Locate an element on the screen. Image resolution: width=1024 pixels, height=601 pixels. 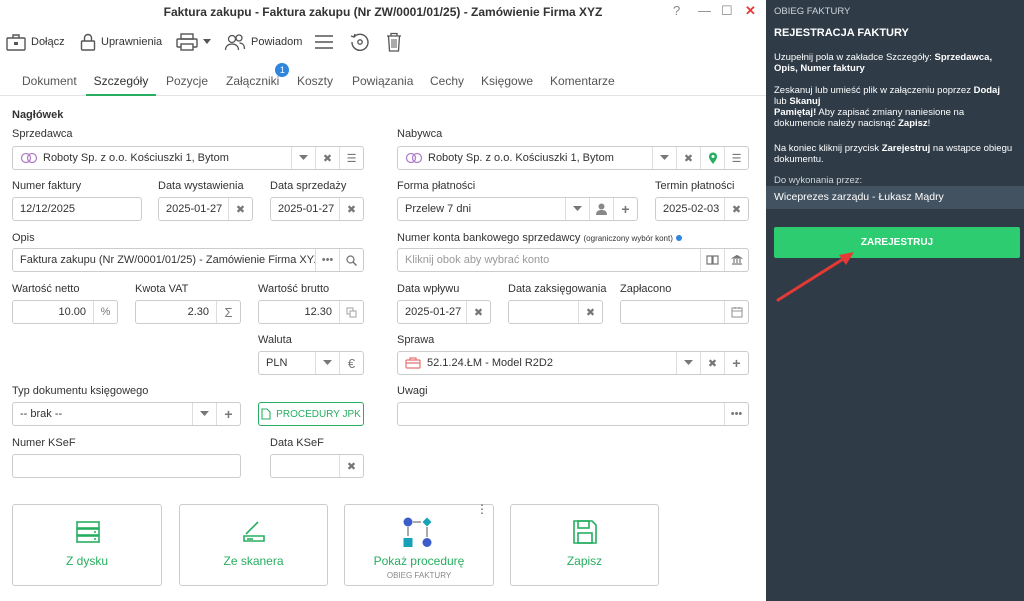
ksef-date-field: ✖ is located at coordinates (317, 466).